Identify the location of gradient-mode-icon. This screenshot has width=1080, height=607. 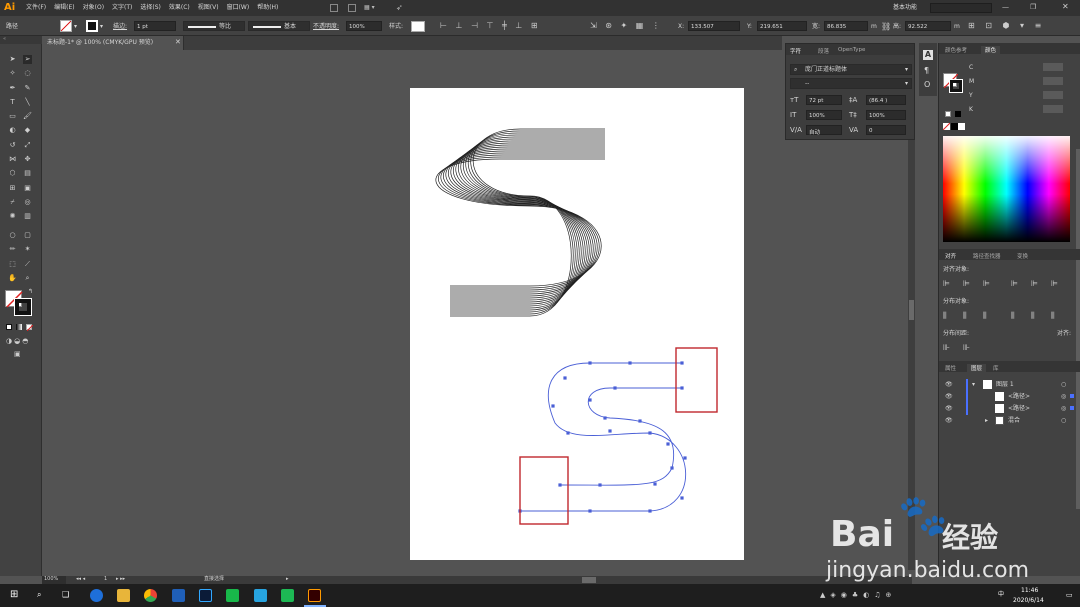
(19, 327).